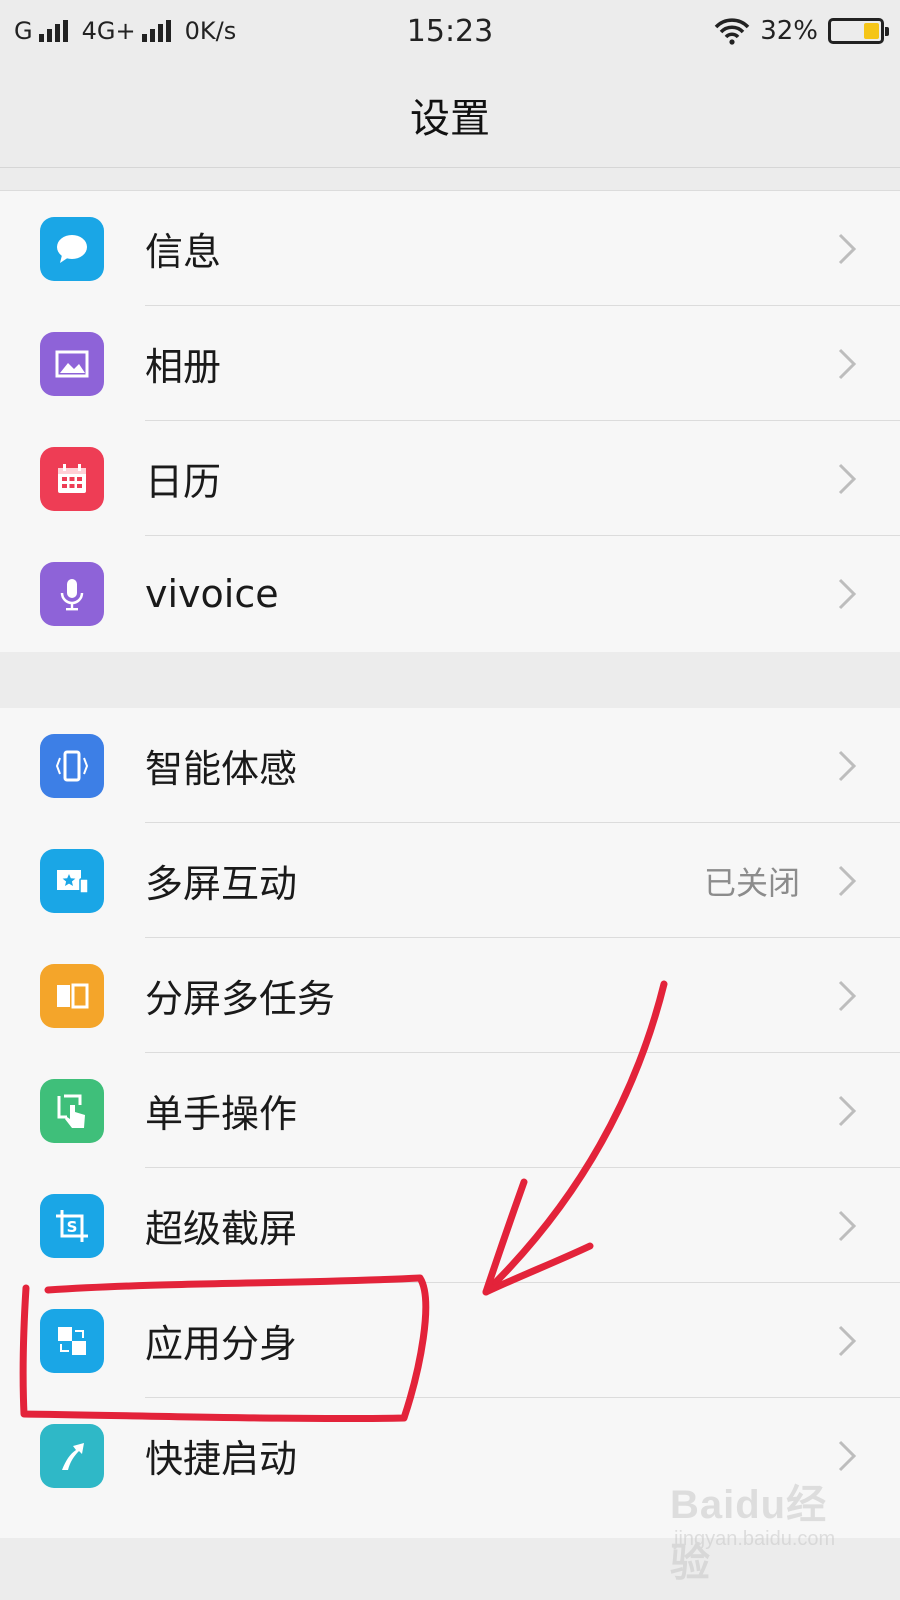 This screenshot has height=1600, width=900. What do you see at coordinates (72, 363) in the screenshot?
I see `album-icon` at bounding box center [72, 363].